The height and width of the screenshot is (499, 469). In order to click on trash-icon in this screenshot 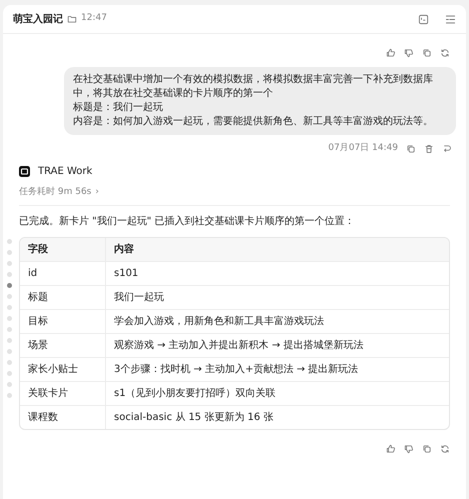, I will do `click(429, 149)`.